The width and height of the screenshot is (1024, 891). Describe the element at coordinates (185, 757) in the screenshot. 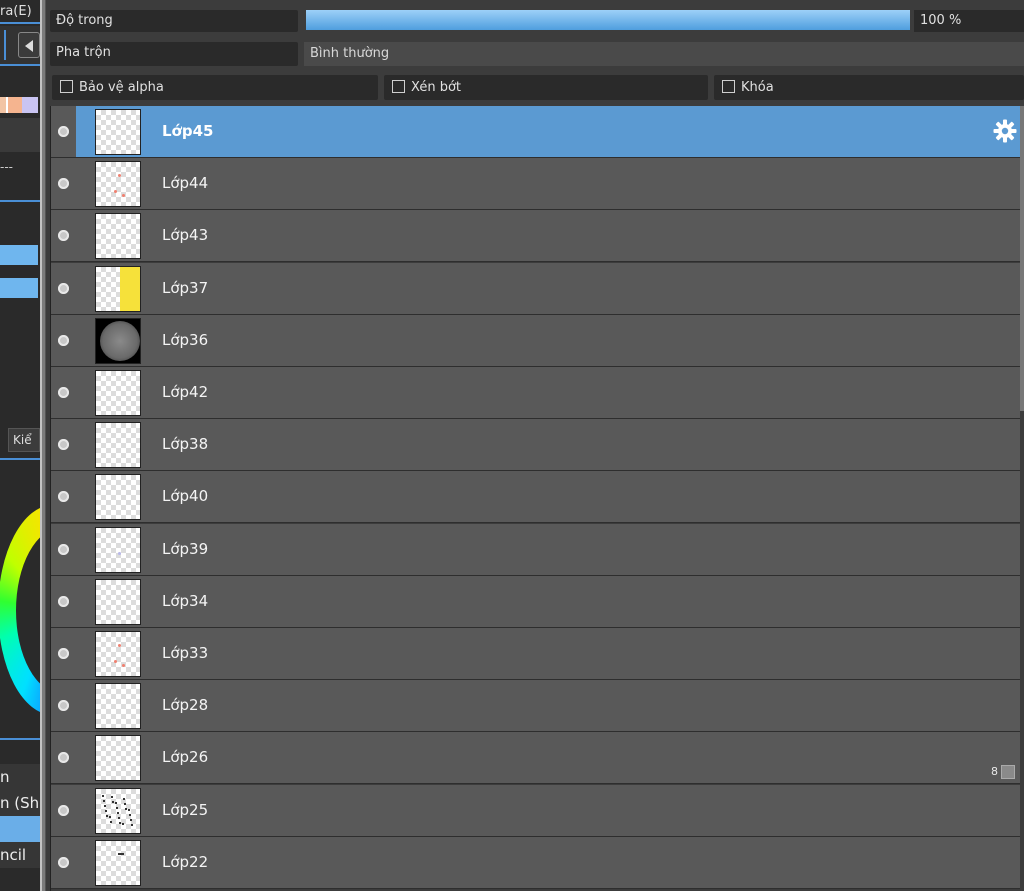

I see `layer-name: Lớp26` at that location.